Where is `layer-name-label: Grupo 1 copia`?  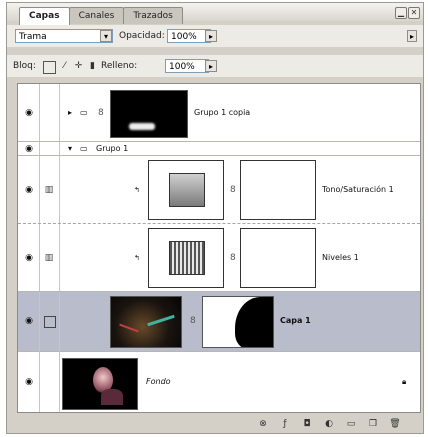 layer-name-label: Grupo 1 copia is located at coordinates (222, 113).